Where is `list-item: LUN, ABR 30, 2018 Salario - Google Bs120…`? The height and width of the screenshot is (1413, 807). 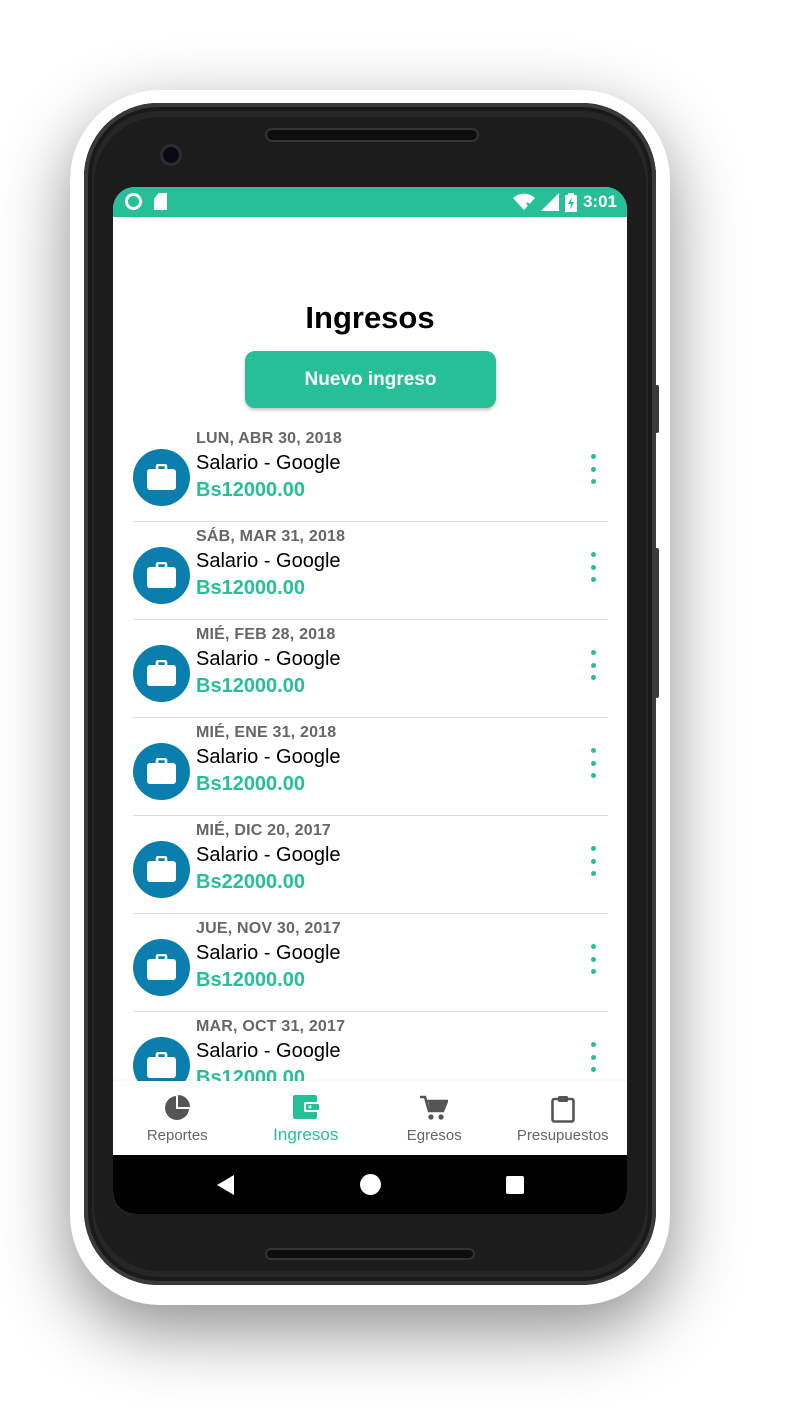 list-item: LUN, ABR 30, 2018 Salario - Google Bs120… is located at coordinates (370, 473).